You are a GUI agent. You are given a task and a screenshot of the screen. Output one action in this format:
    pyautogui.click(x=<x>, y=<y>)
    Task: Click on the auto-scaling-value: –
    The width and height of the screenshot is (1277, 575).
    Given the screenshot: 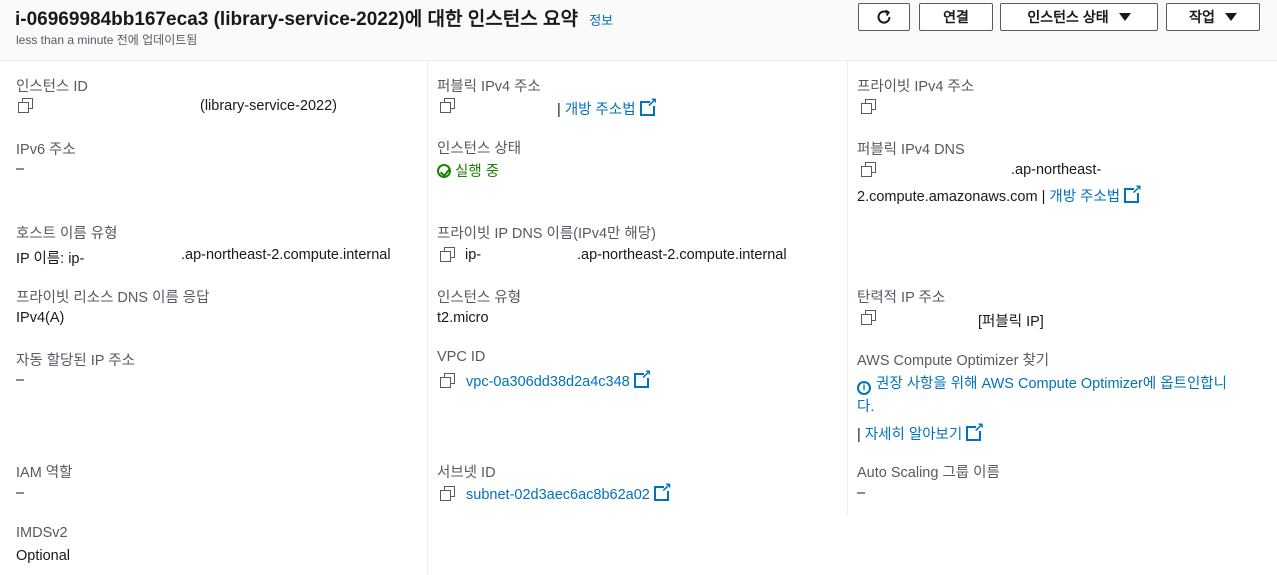 What is the action you would take?
    pyautogui.click(x=861, y=493)
    